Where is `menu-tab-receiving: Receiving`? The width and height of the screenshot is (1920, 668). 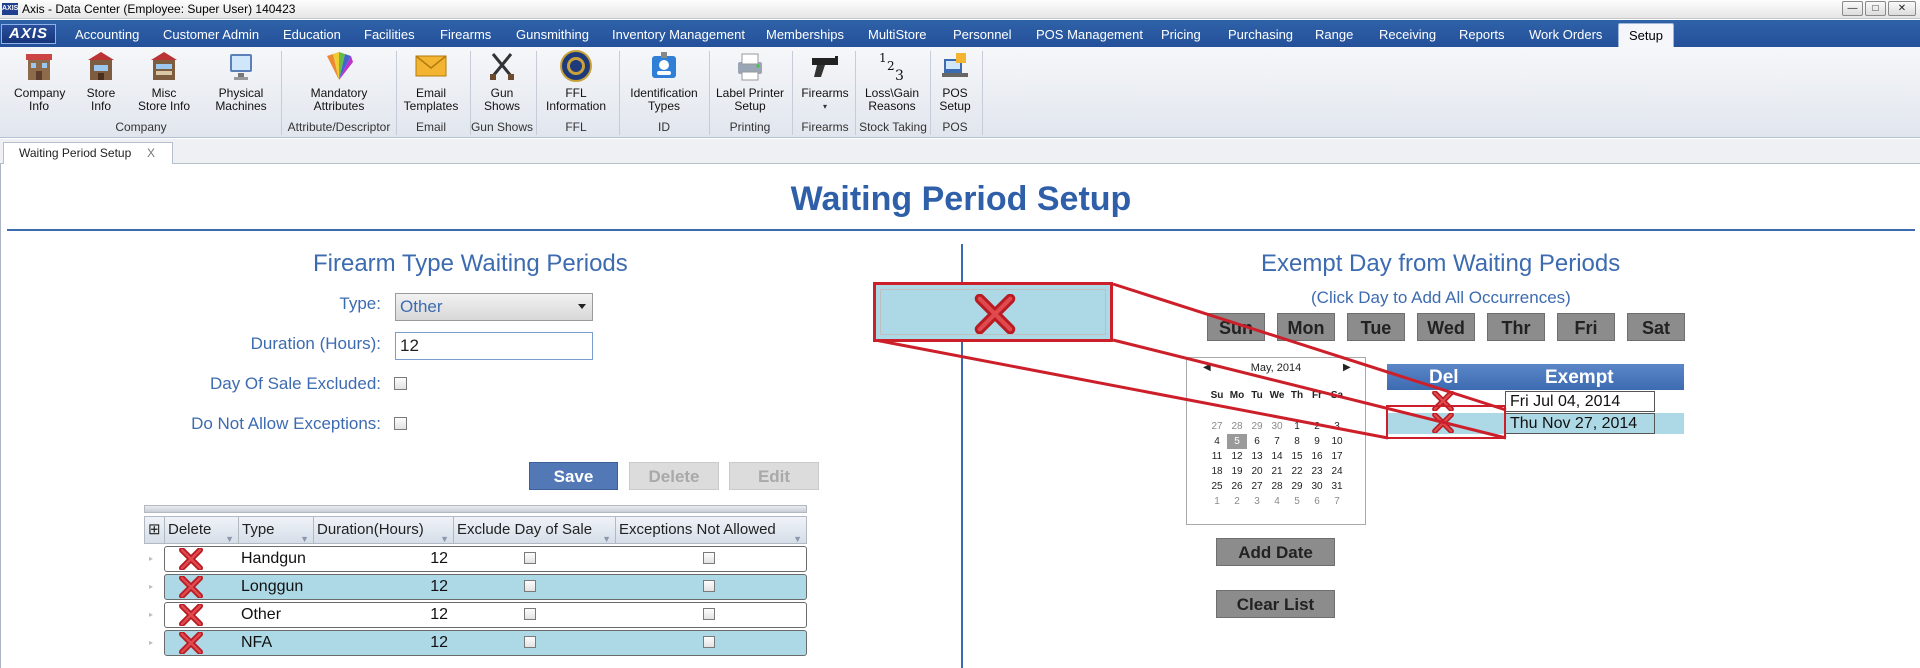
menu-tab-receiving: Receiving is located at coordinates (1407, 35).